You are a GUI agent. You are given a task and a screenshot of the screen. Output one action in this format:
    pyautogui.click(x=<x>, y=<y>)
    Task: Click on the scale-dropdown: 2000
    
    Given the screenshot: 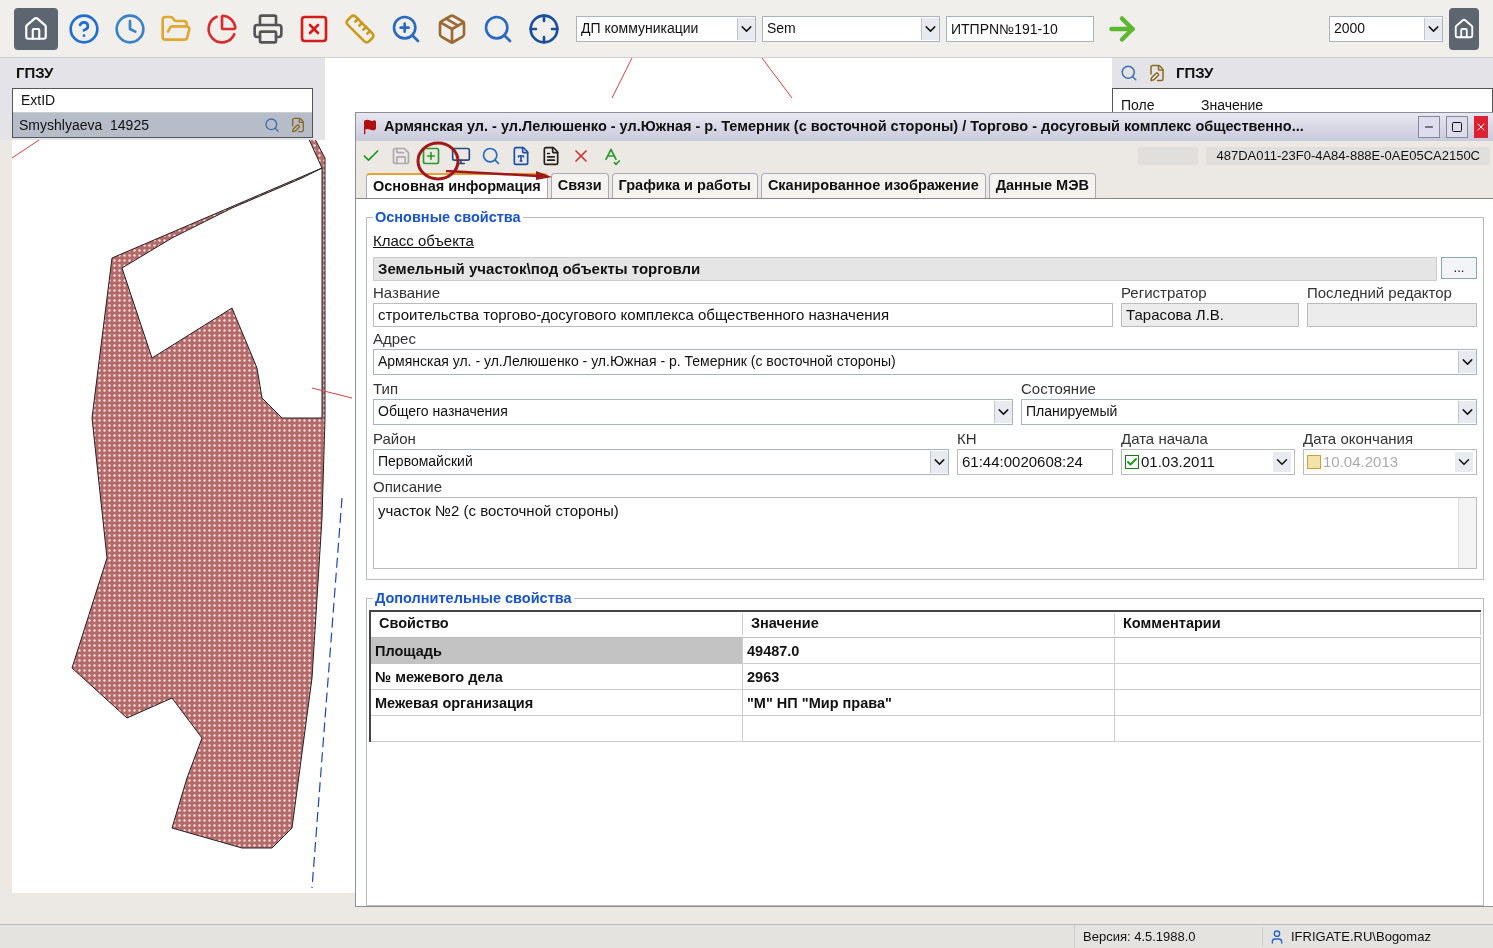 What is the action you would take?
    pyautogui.click(x=1386, y=28)
    